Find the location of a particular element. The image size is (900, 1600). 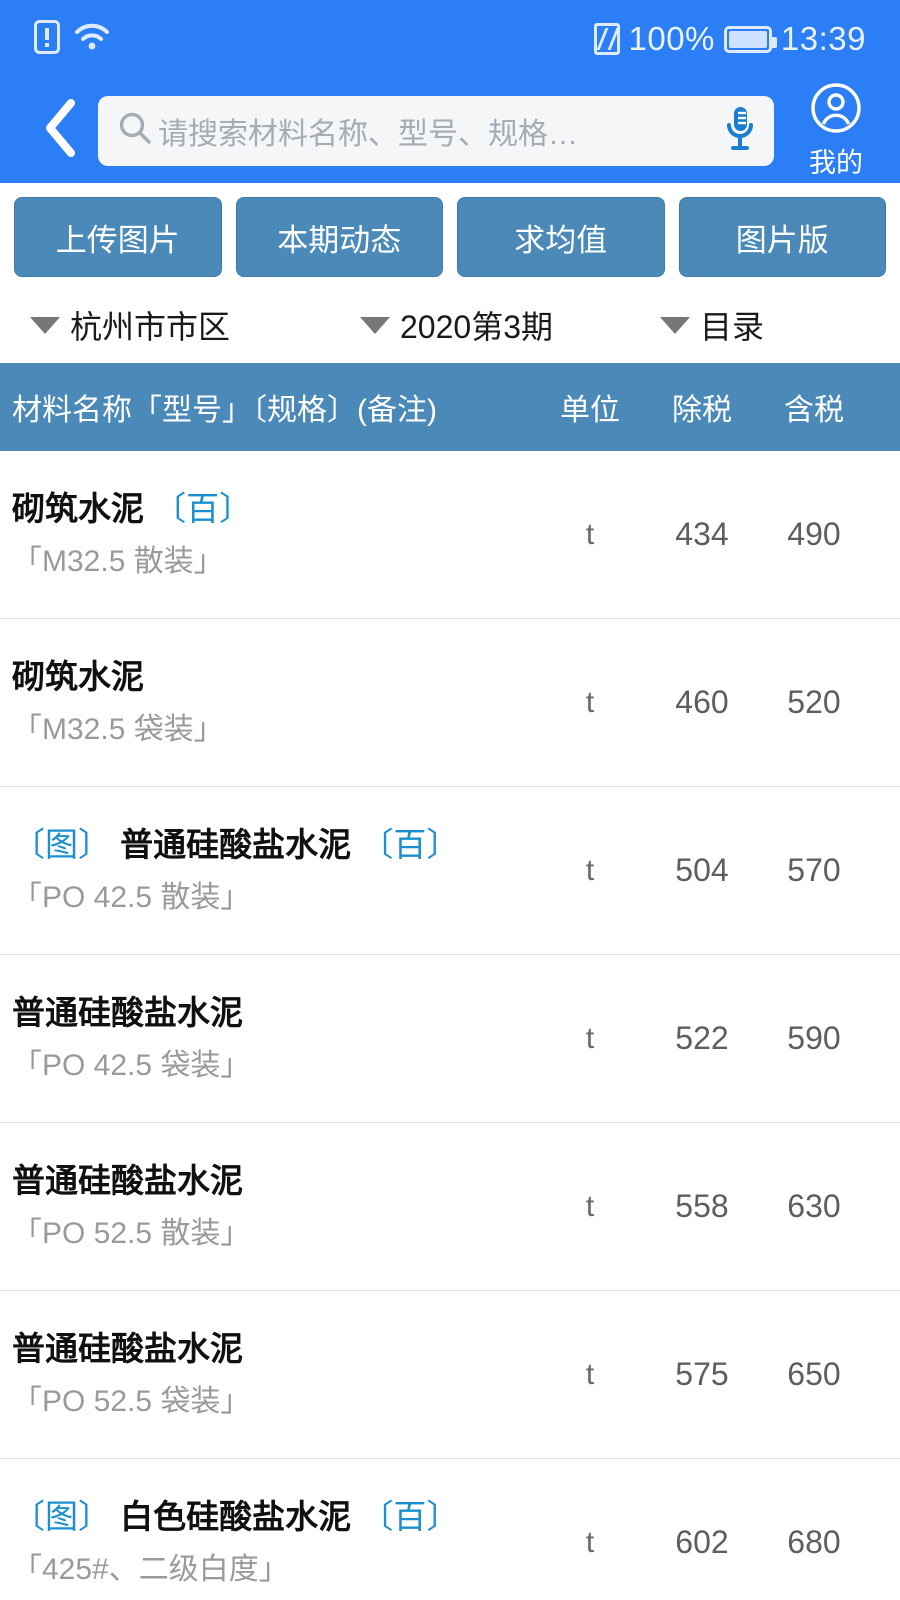

status-bar-right: 100% 13:39 is located at coordinates (730, 39).